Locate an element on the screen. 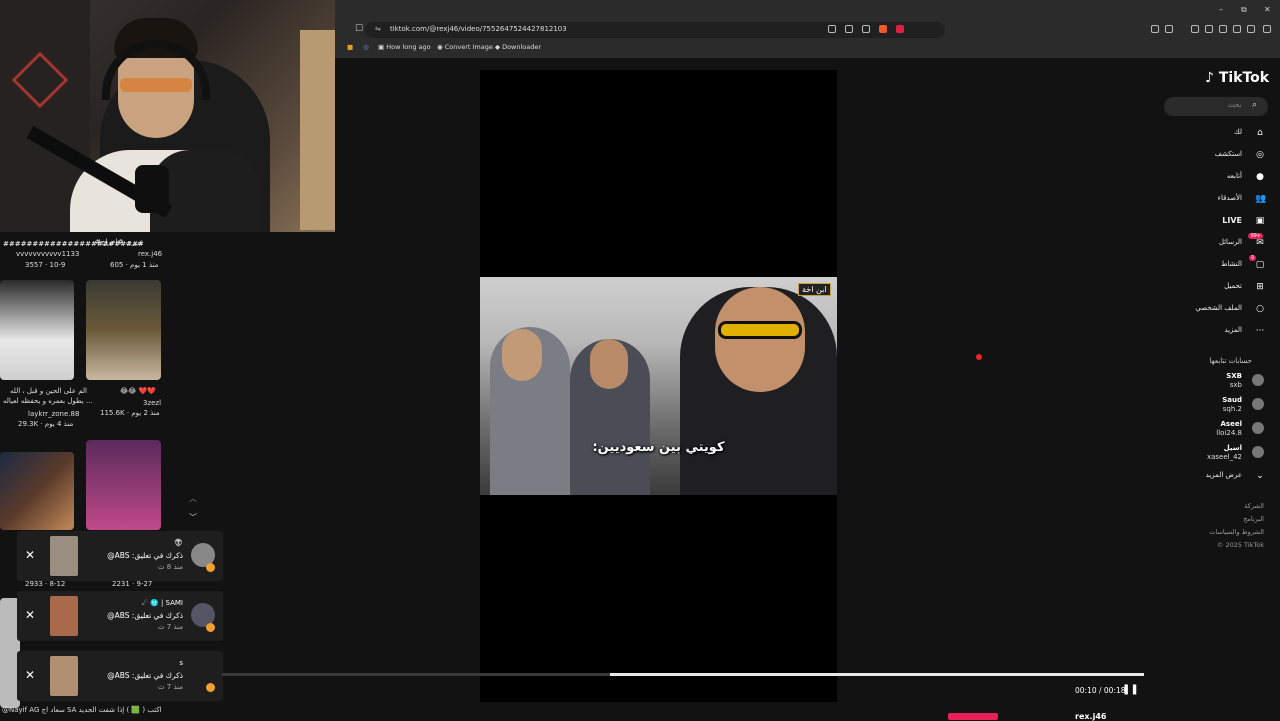 This screenshot has width=1280, height=721. following-handle: lloi24.8 is located at coordinates (1229, 433).